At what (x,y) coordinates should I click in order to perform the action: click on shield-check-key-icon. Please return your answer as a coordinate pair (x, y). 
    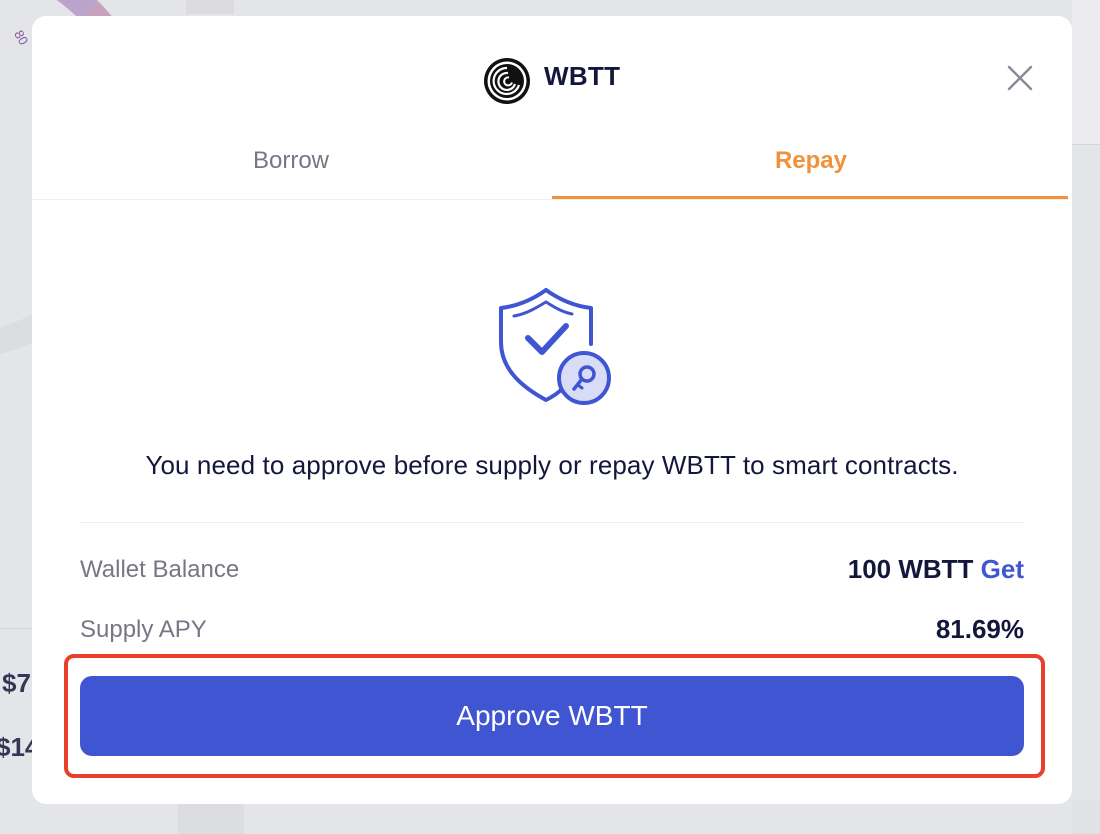
    Looking at the image, I should click on (555, 346).